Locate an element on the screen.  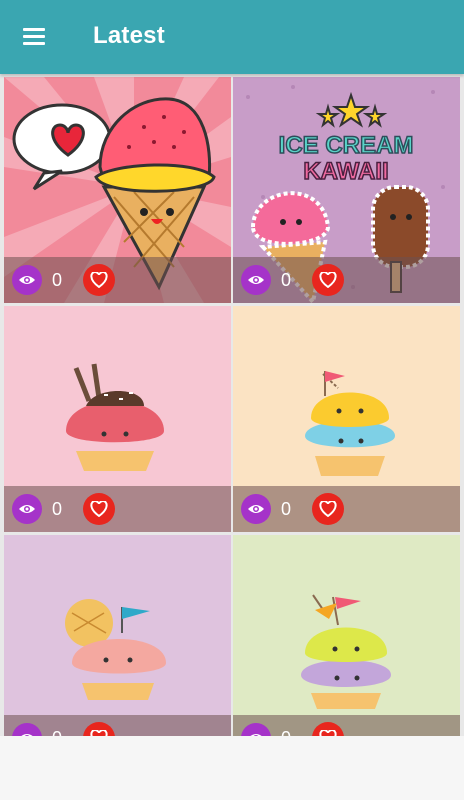
kawaii-text: KAWAII is located at coordinates (345, 171).